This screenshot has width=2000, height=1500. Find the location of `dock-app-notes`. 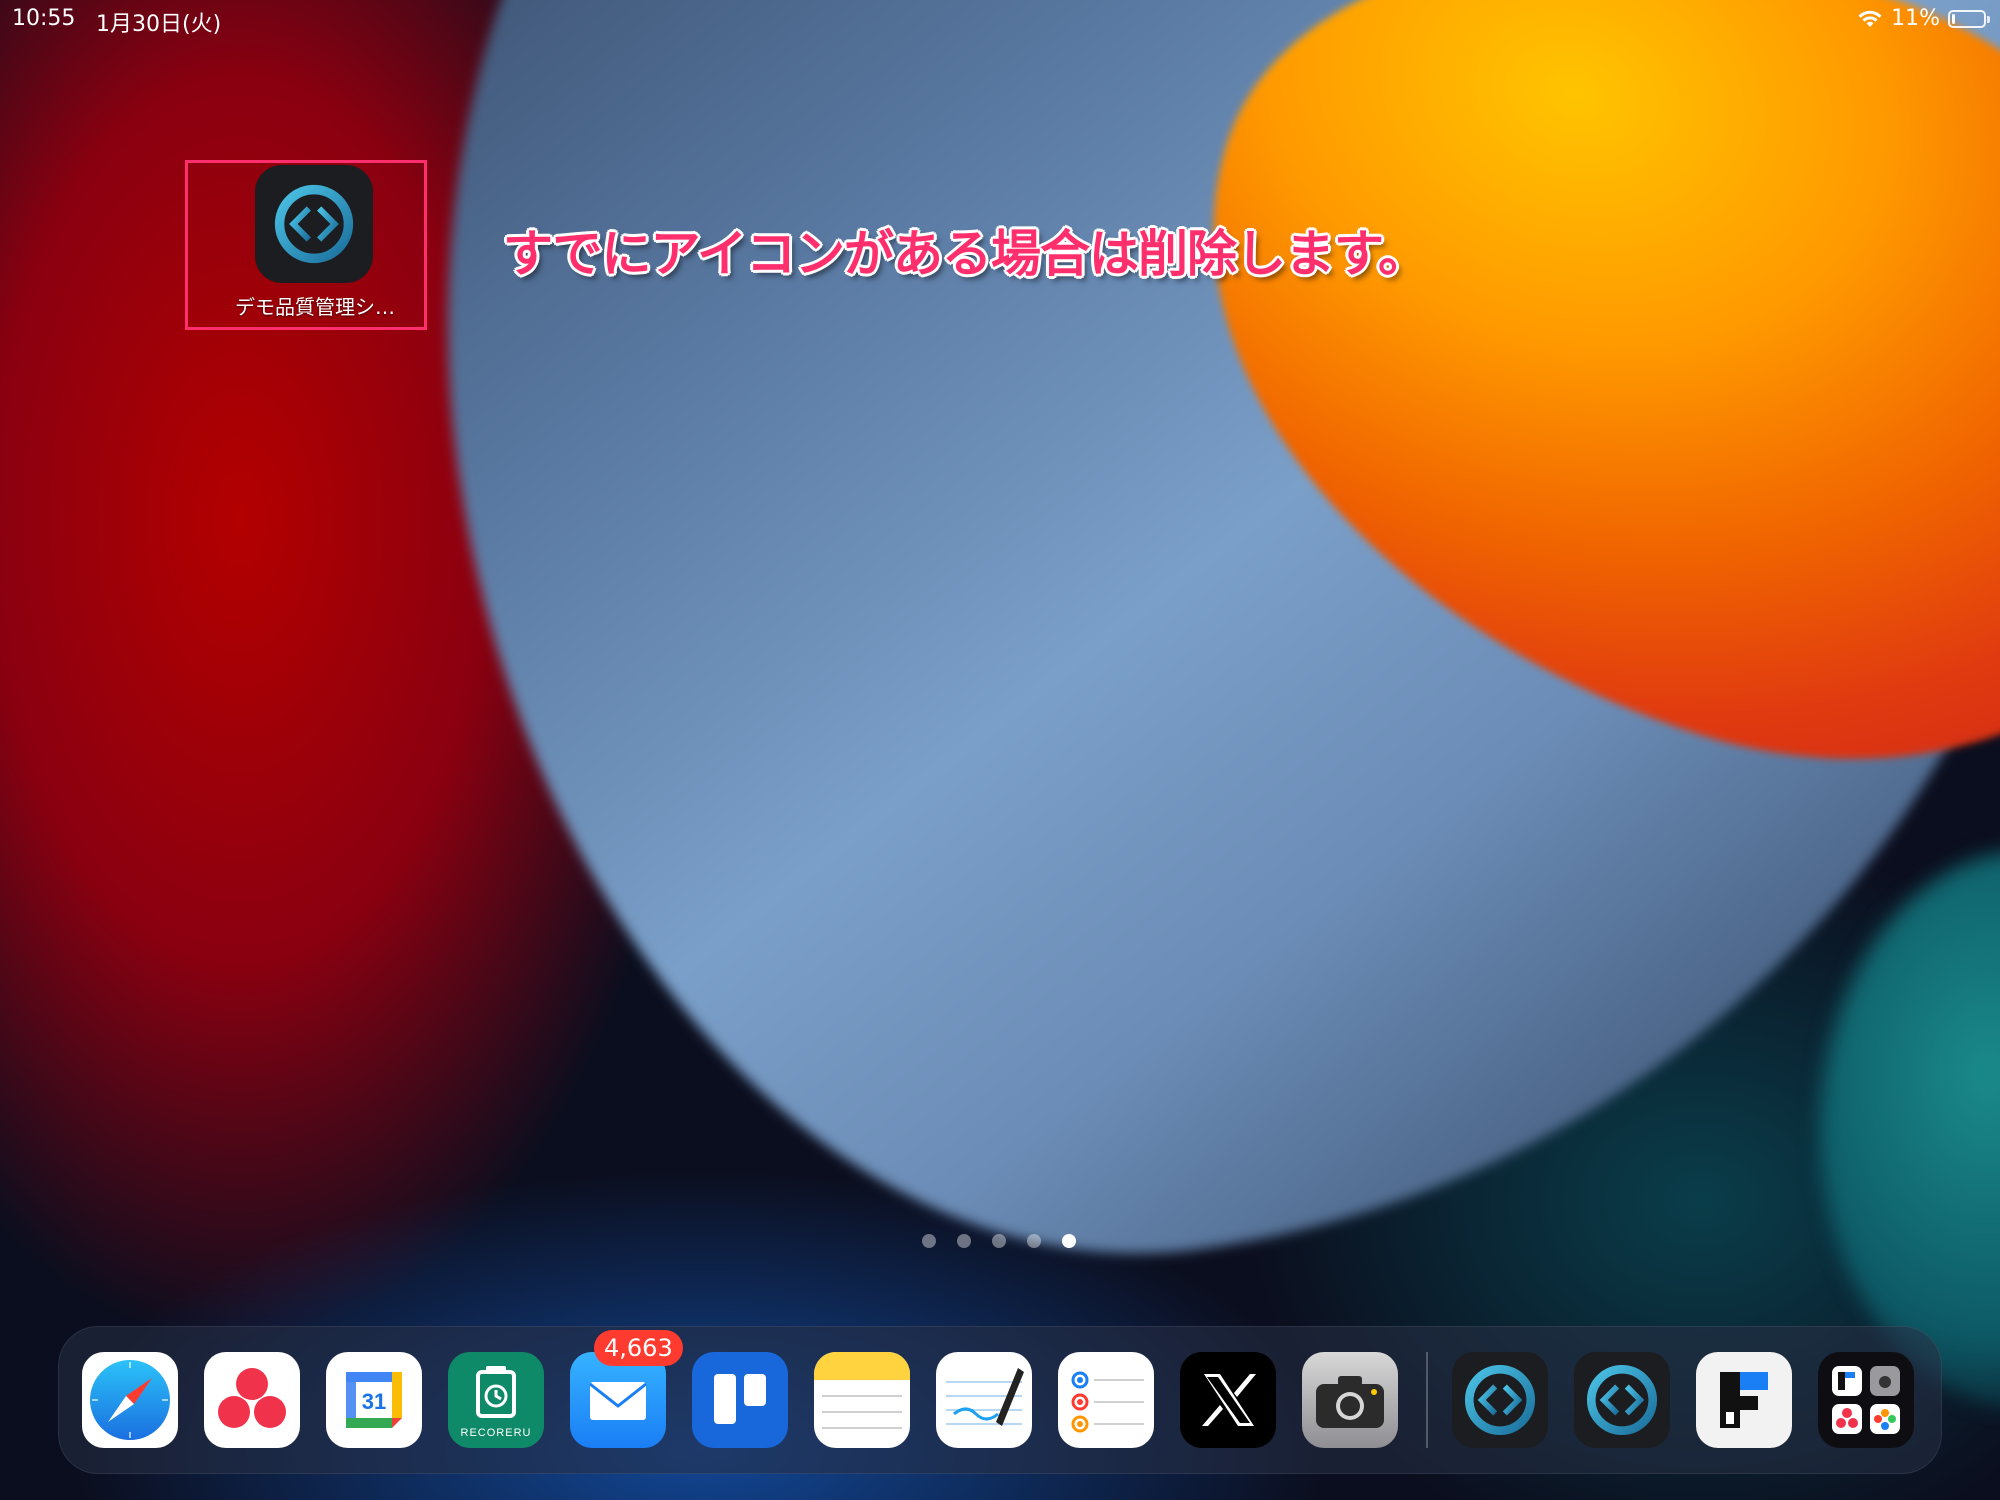

dock-app-notes is located at coordinates (862, 1400).